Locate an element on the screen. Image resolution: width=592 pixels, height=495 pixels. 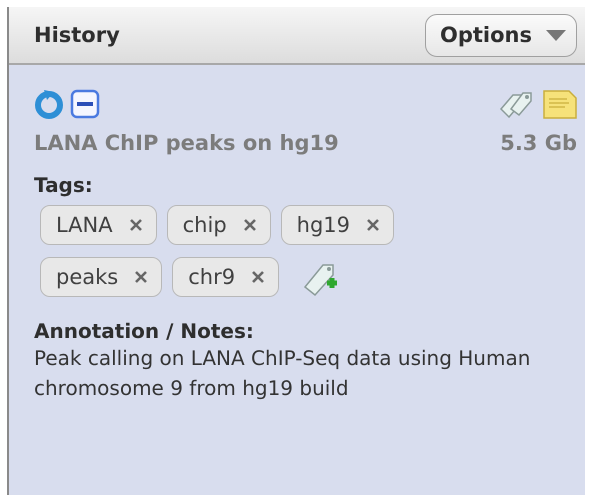
dataset-name: LANA ChIP peaks on hg19 is located at coordinates (186, 143).